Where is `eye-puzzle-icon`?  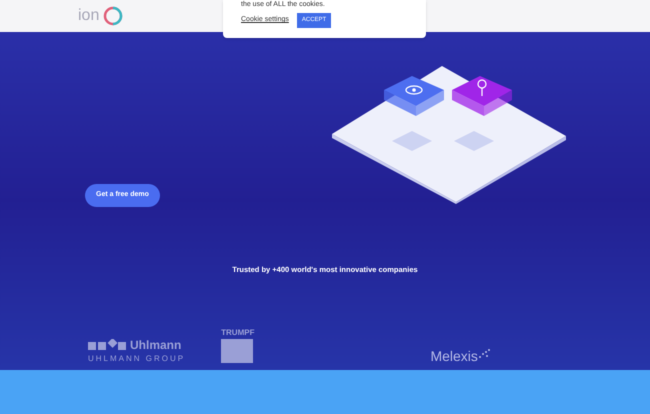 eye-puzzle-icon is located at coordinates (414, 96).